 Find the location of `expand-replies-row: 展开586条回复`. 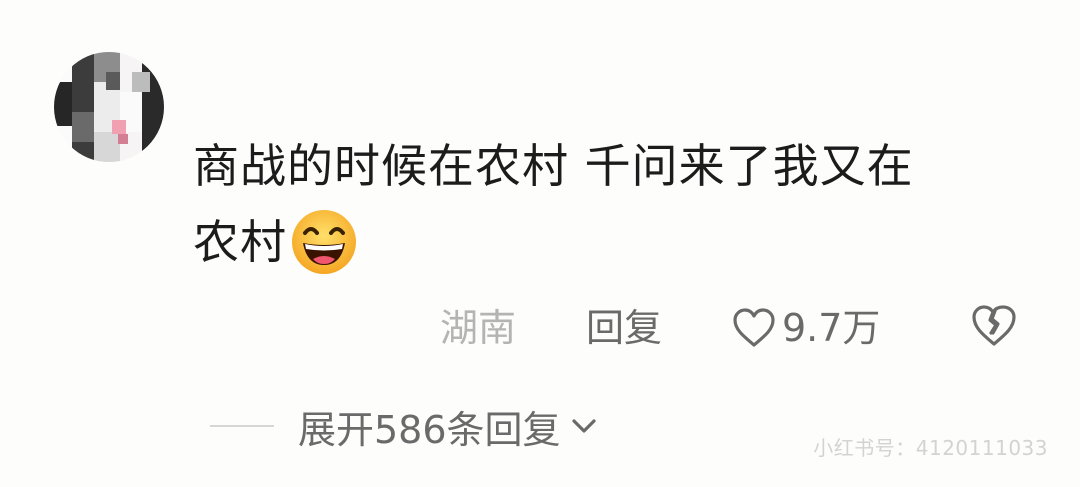

expand-replies-row: 展开586条回复 is located at coordinates (403, 426).